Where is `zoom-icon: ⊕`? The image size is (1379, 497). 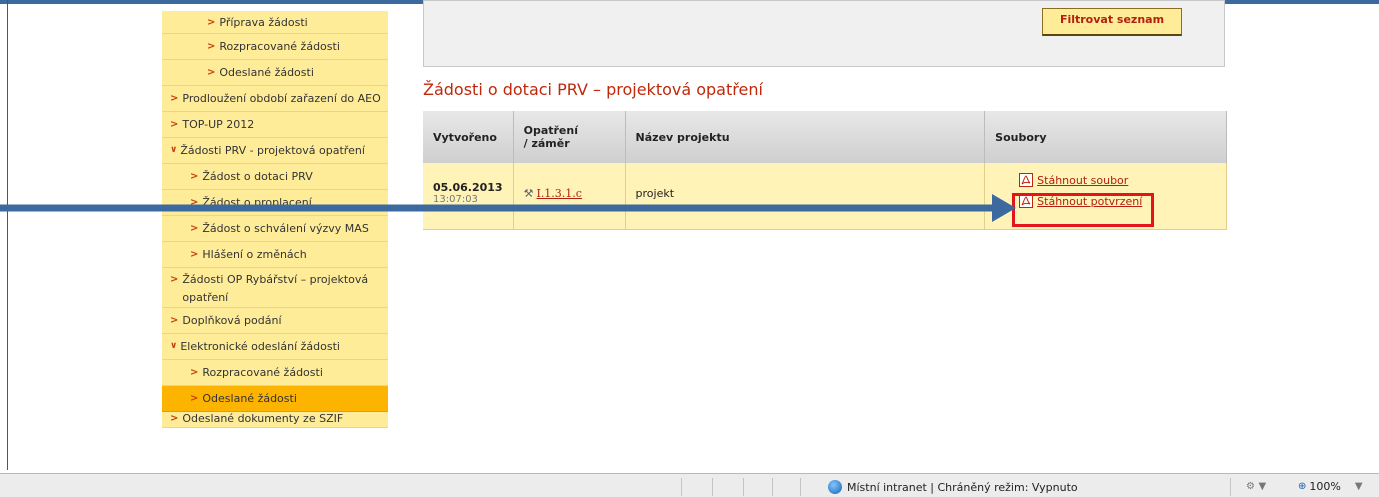
zoom-icon: ⊕ is located at coordinates (1302, 486).